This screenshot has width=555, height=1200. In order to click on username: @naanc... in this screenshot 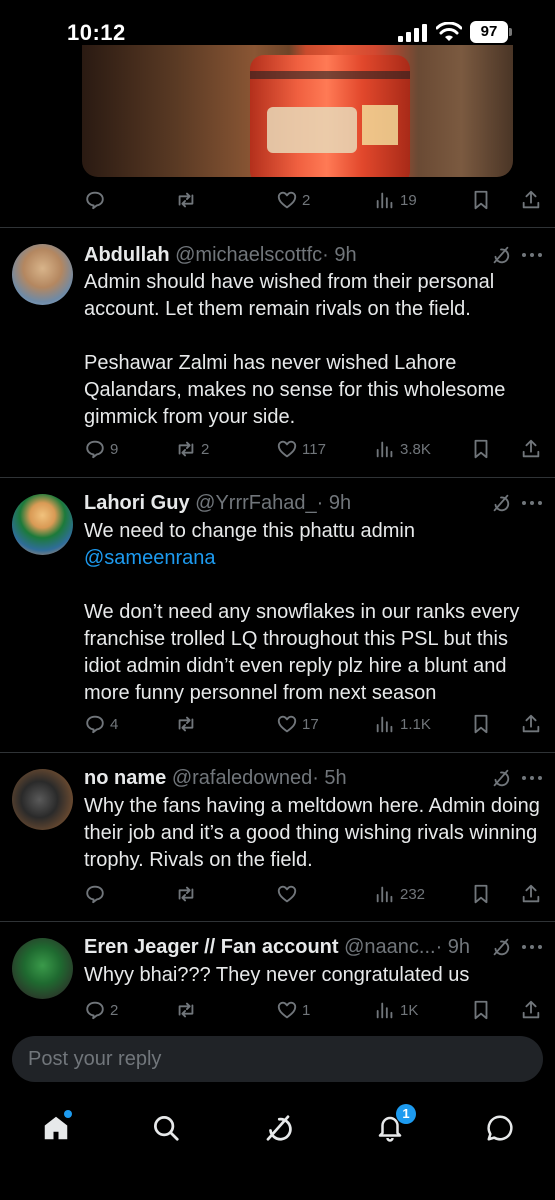, I will do `click(389, 947)`.